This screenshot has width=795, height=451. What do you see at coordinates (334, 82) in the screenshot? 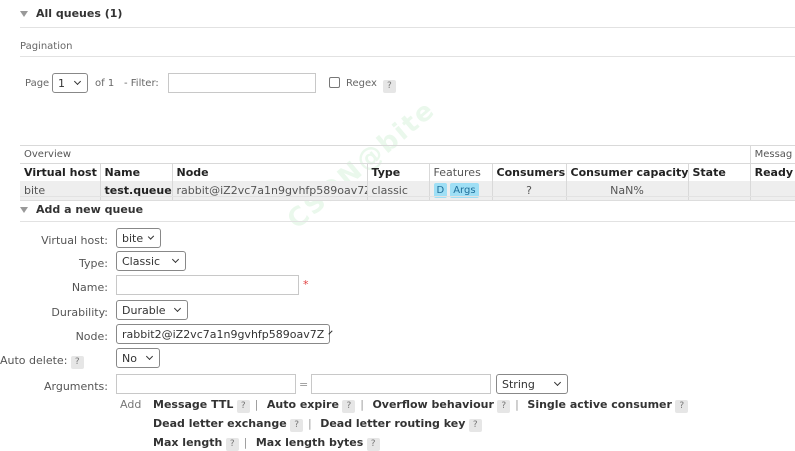
I see `regex-checkbox` at bounding box center [334, 82].